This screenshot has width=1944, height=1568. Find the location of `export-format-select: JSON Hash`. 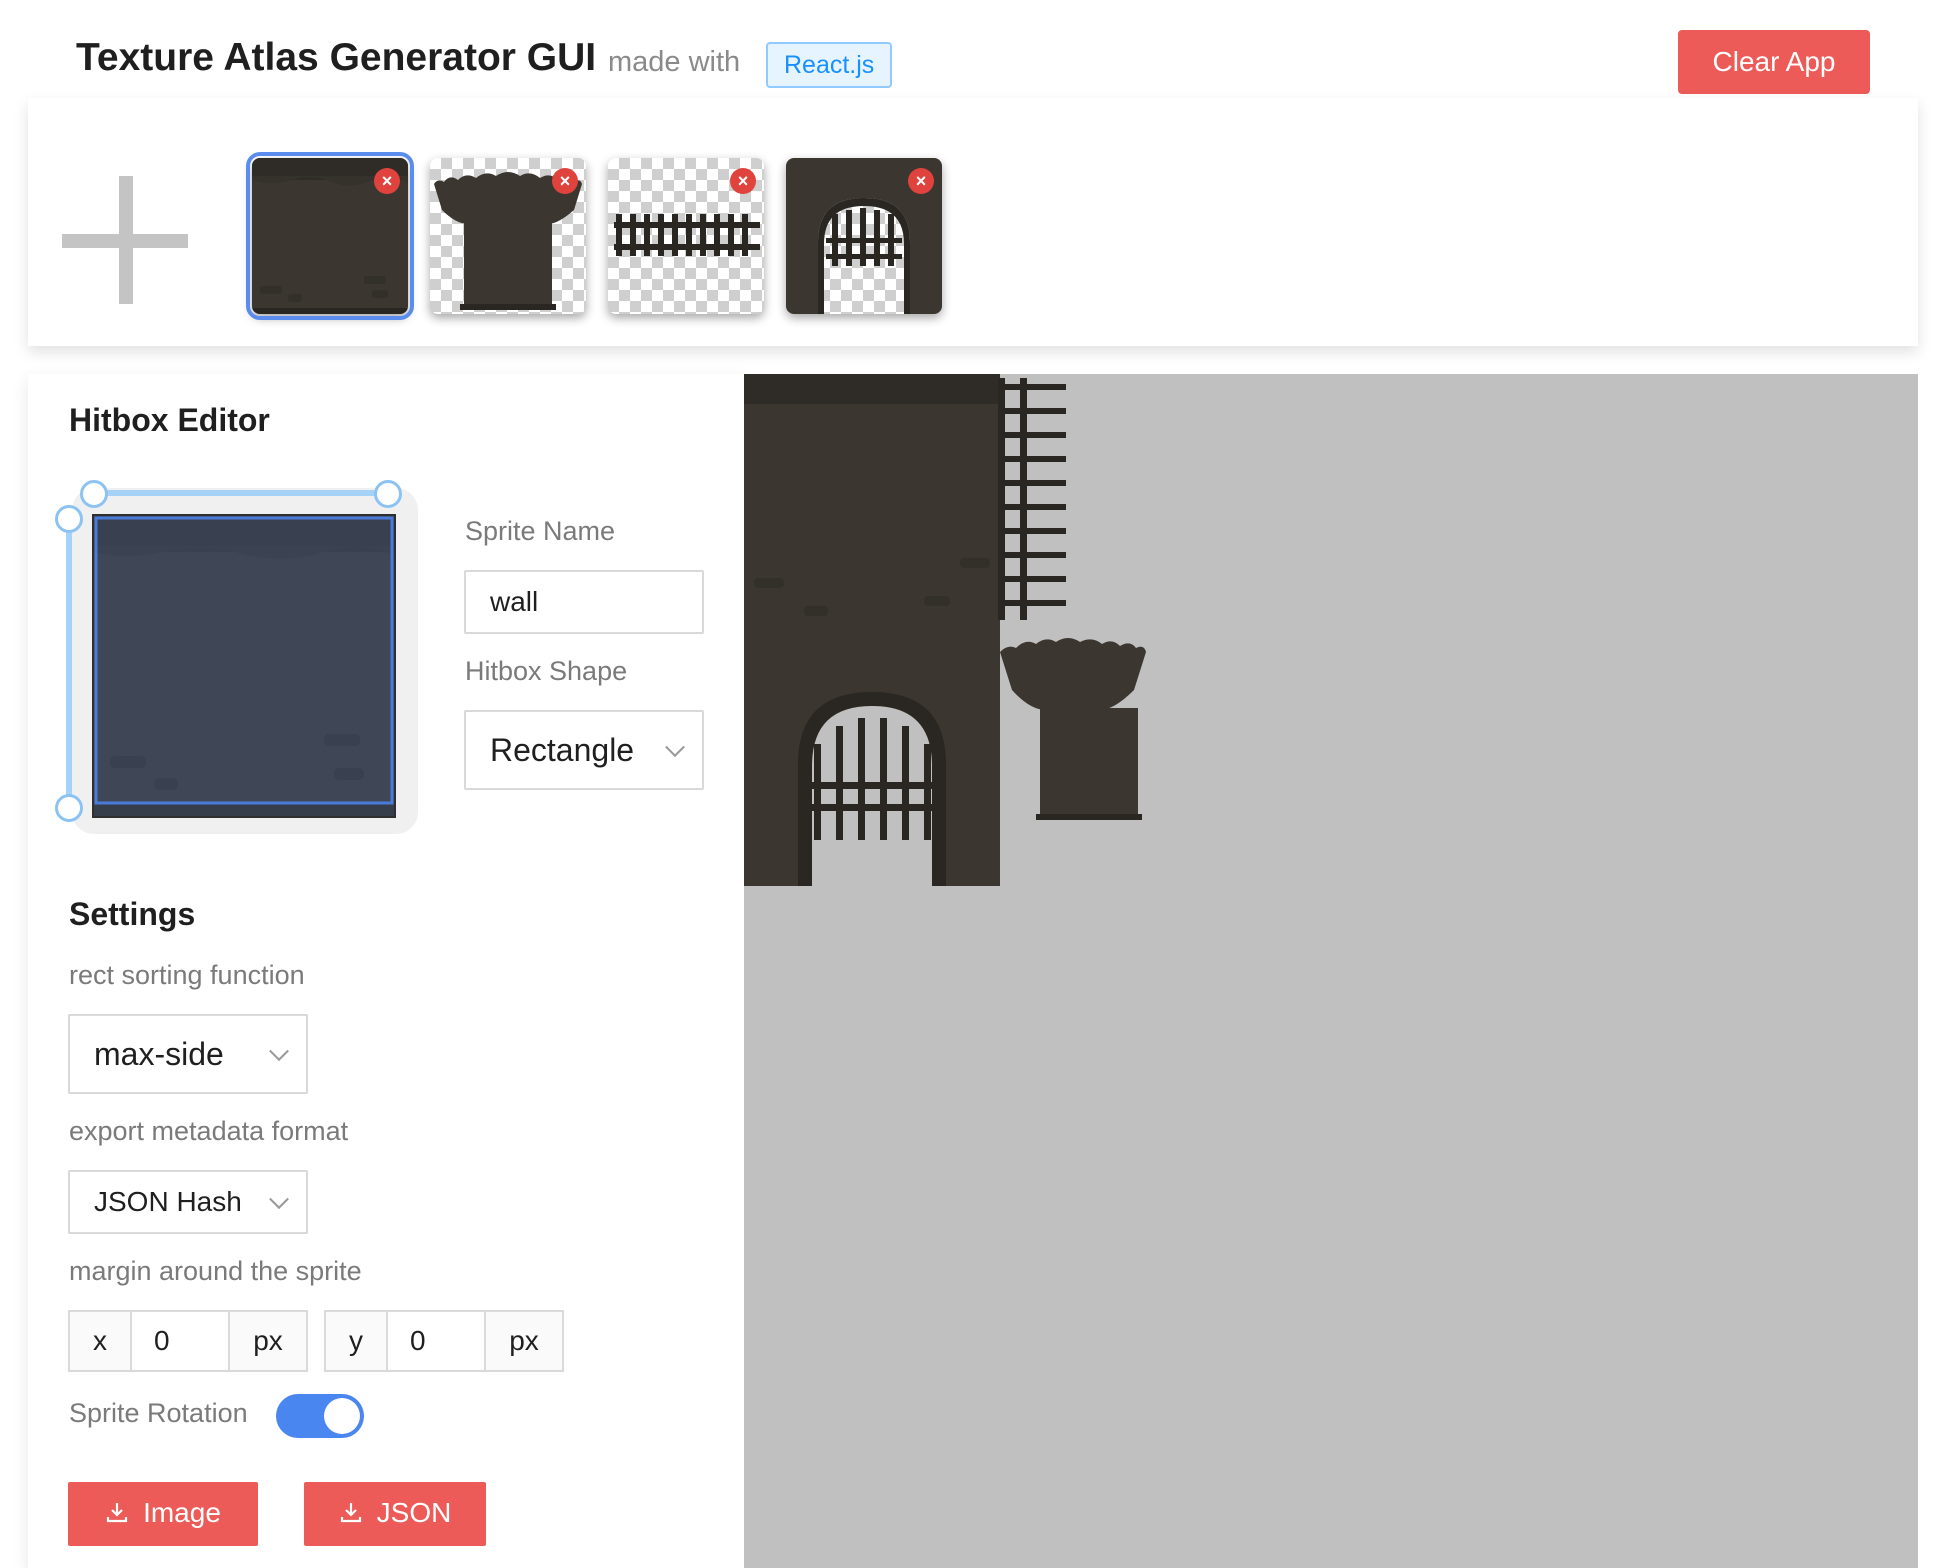

export-format-select: JSON Hash is located at coordinates (188, 1202).